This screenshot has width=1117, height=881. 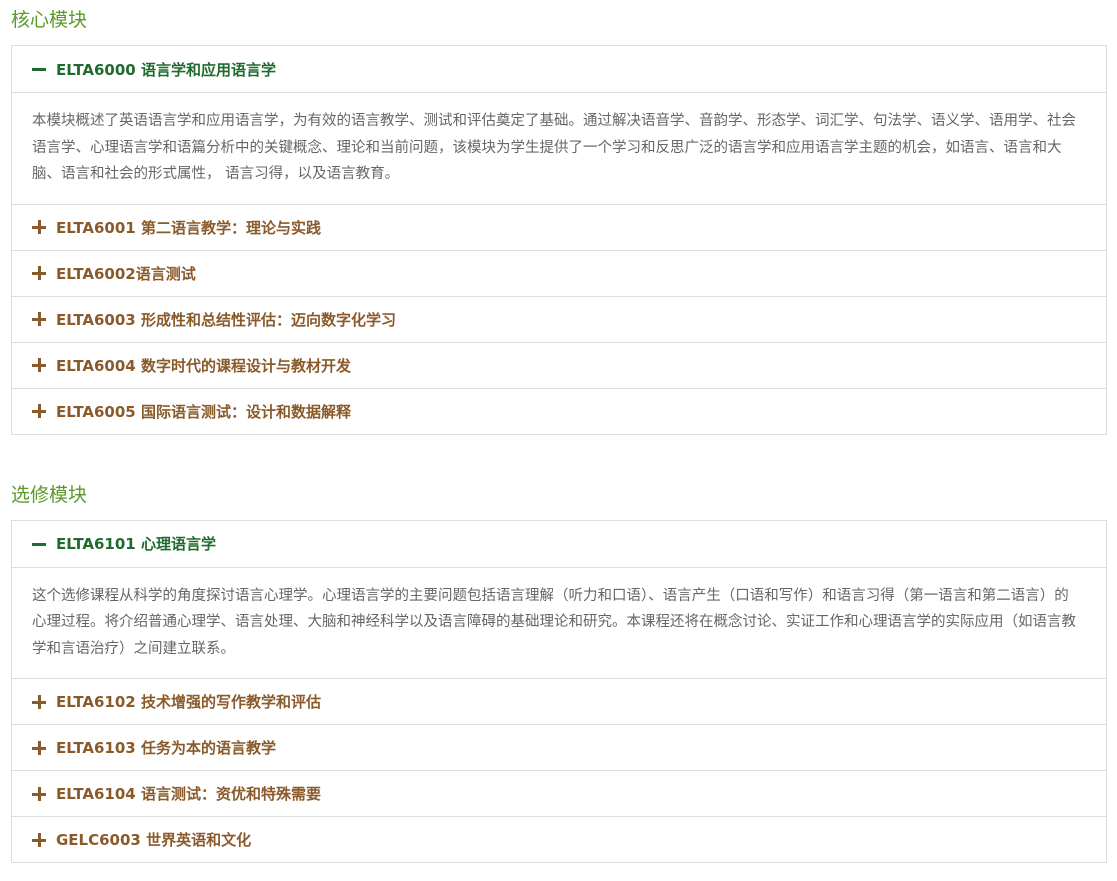 What do you see at coordinates (559, 318) in the screenshot?
I see `accordion-header-elta6003: ELTA6003 形成性和总结性评估：迈向数字化学习` at bounding box center [559, 318].